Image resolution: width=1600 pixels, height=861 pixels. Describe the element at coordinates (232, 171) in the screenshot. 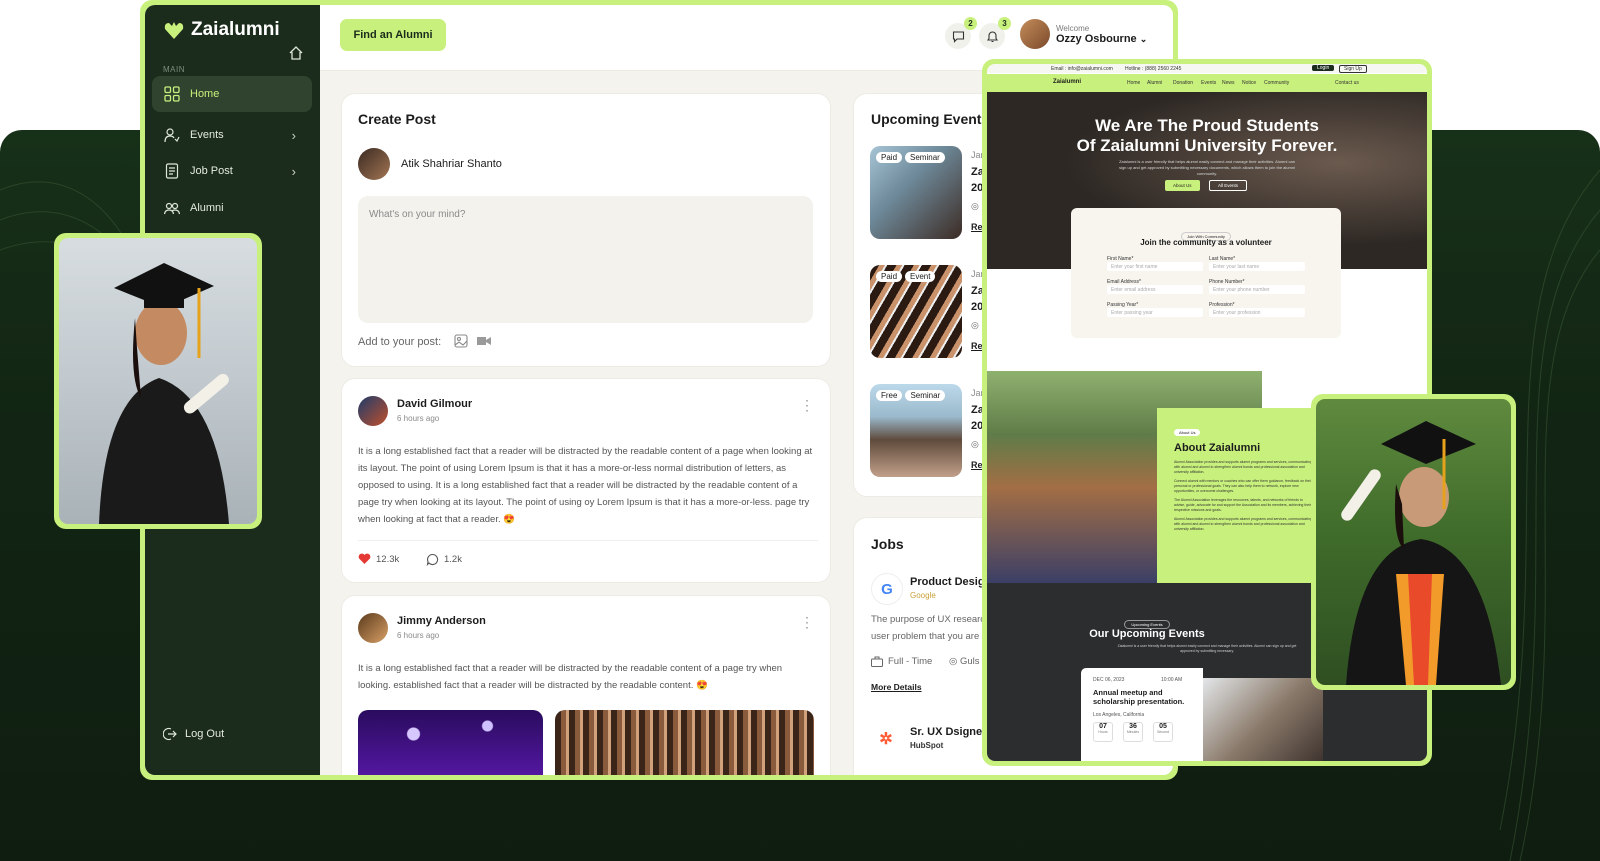

I see `sidebar-item-job-post: Job Post ›` at that location.